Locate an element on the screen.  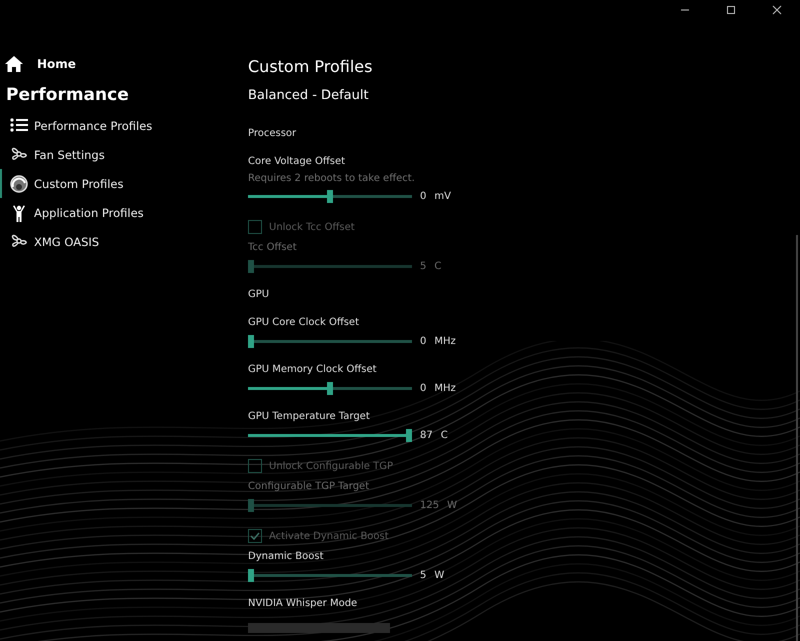
section-label: GPU is located at coordinates (259, 295).